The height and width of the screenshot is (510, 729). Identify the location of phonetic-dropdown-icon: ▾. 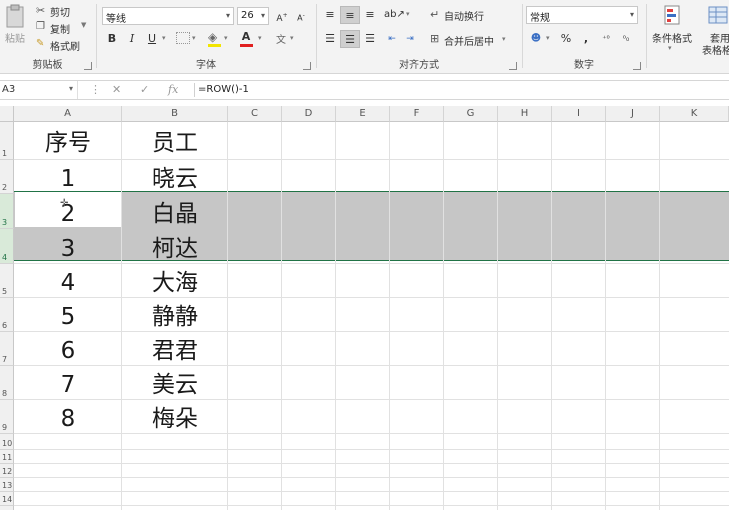
(292, 38).